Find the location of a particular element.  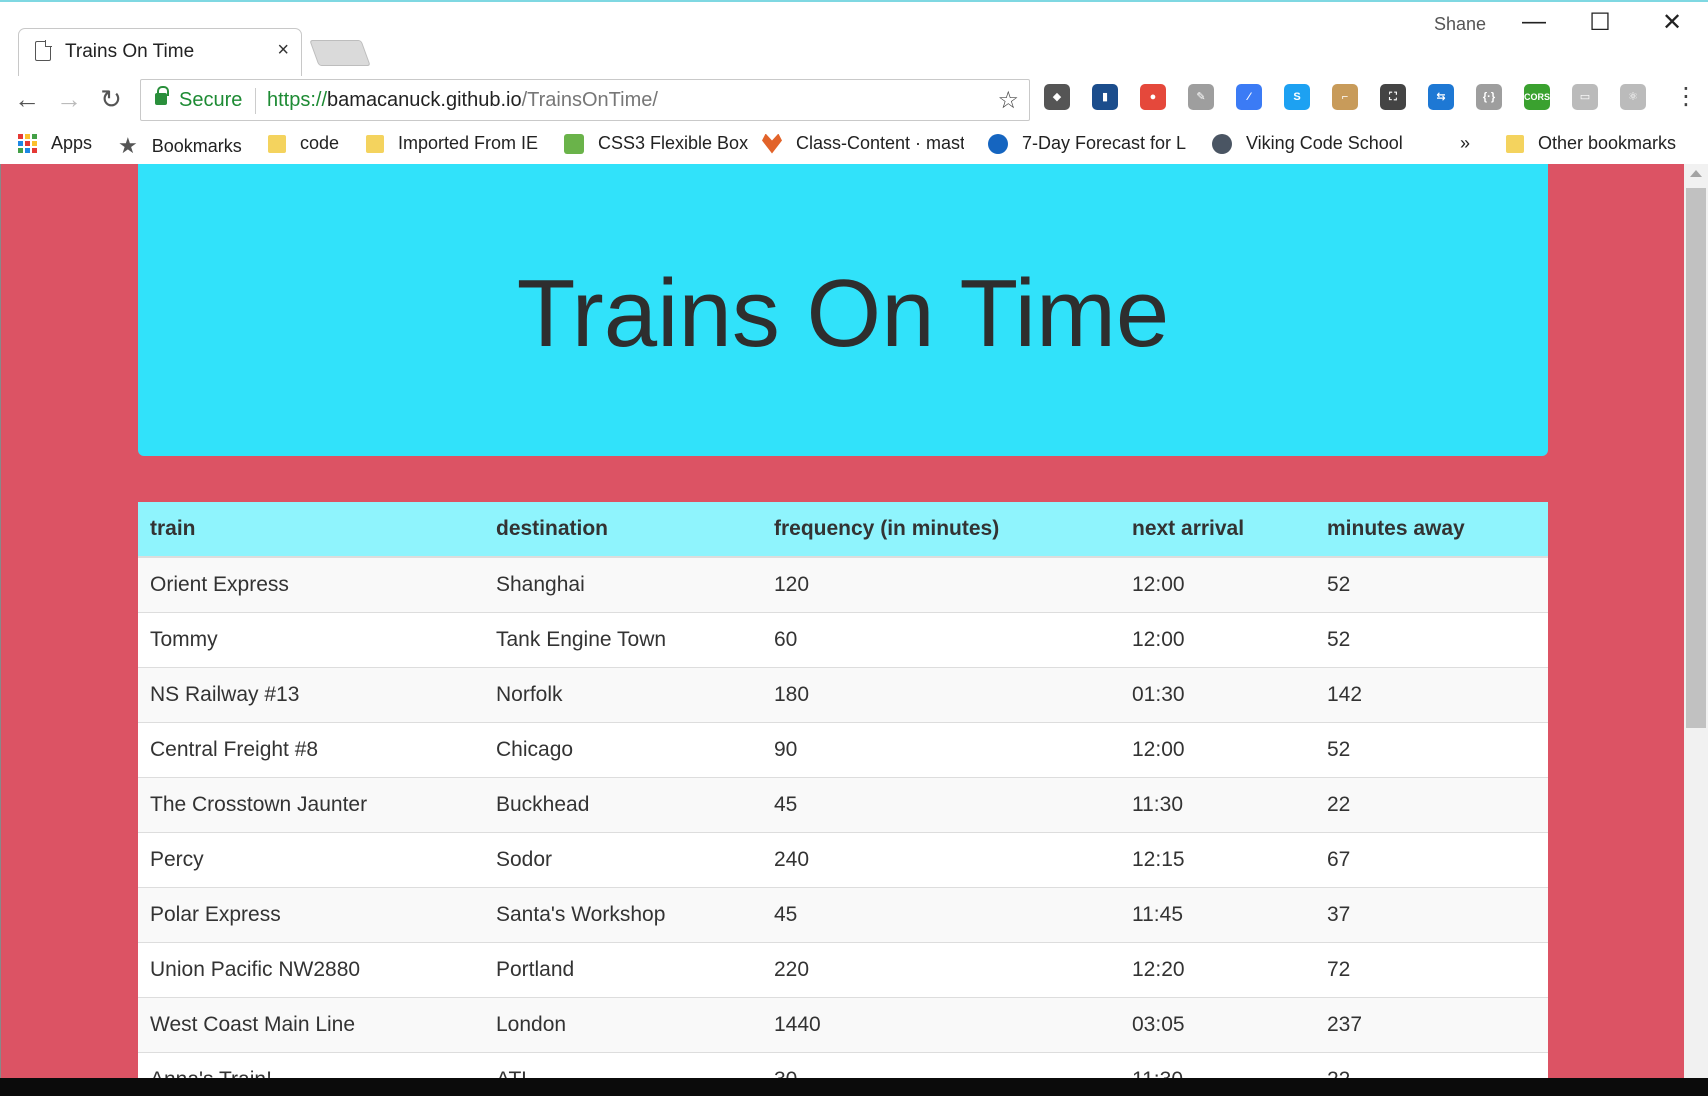

bookmark-viking-code-school: Viking Code School is located at coordinates (1307, 143).